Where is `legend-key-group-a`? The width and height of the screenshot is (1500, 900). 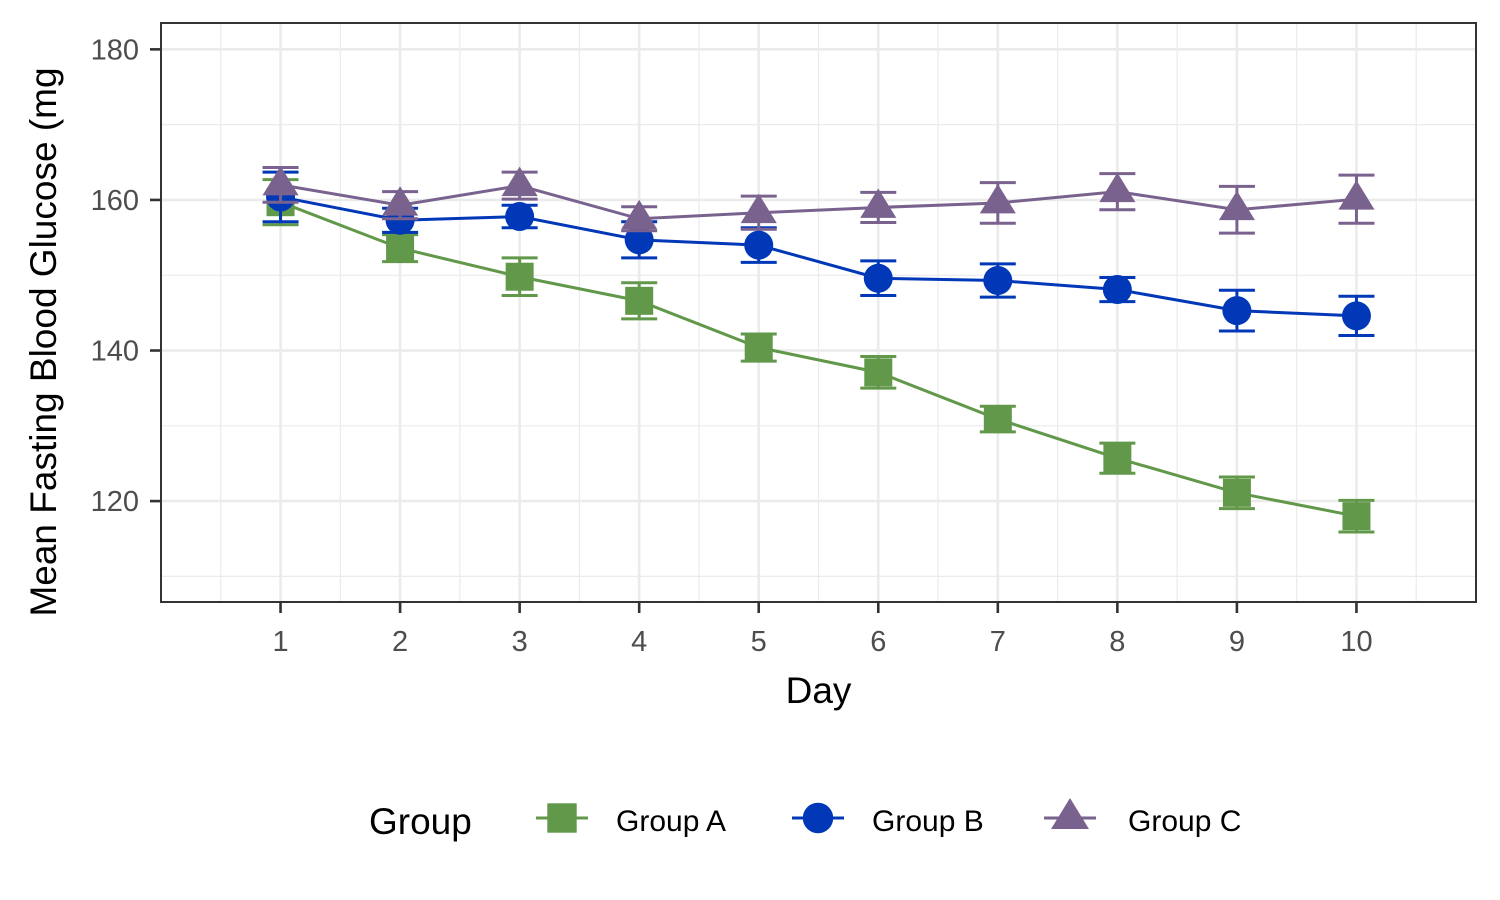
legend-key-group-a is located at coordinates (562, 818).